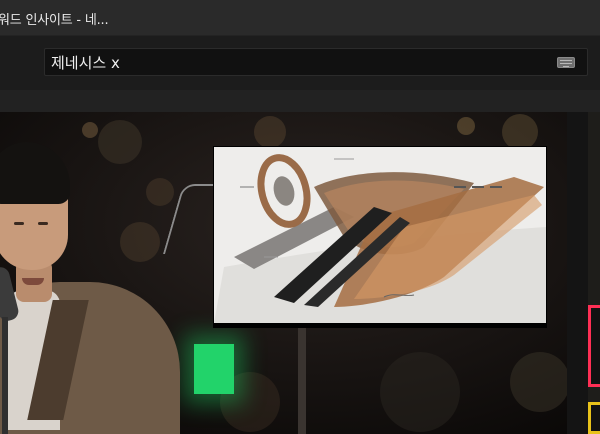  I want to click on search-input: 제네시스 x, so click(316, 62).